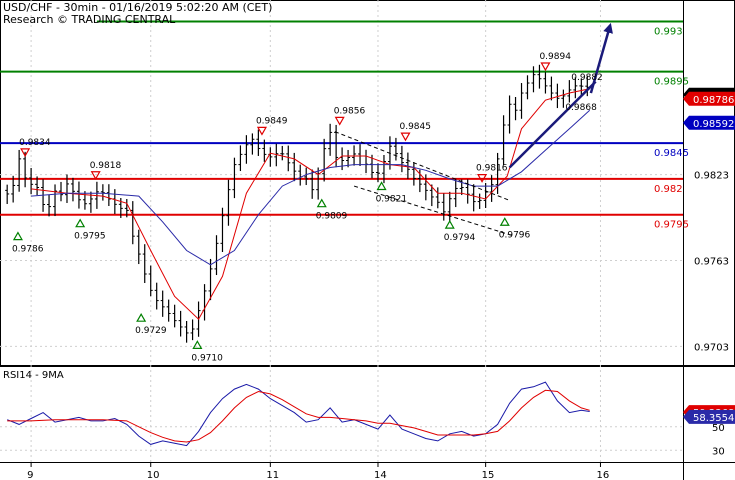 This screenshot has width=735, height=480. I want to click on peak-label: 0.9894, so click(555, 57).